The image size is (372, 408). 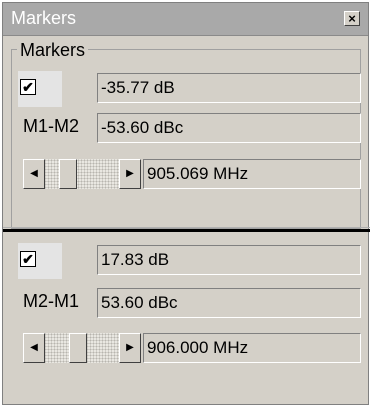 I want to click on marker2-frequency-field: 906.000 MHz, so click(x=252, y=348).